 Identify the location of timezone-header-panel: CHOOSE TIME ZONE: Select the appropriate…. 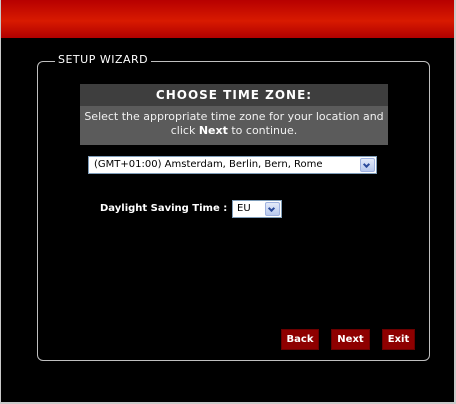
(234, 114).